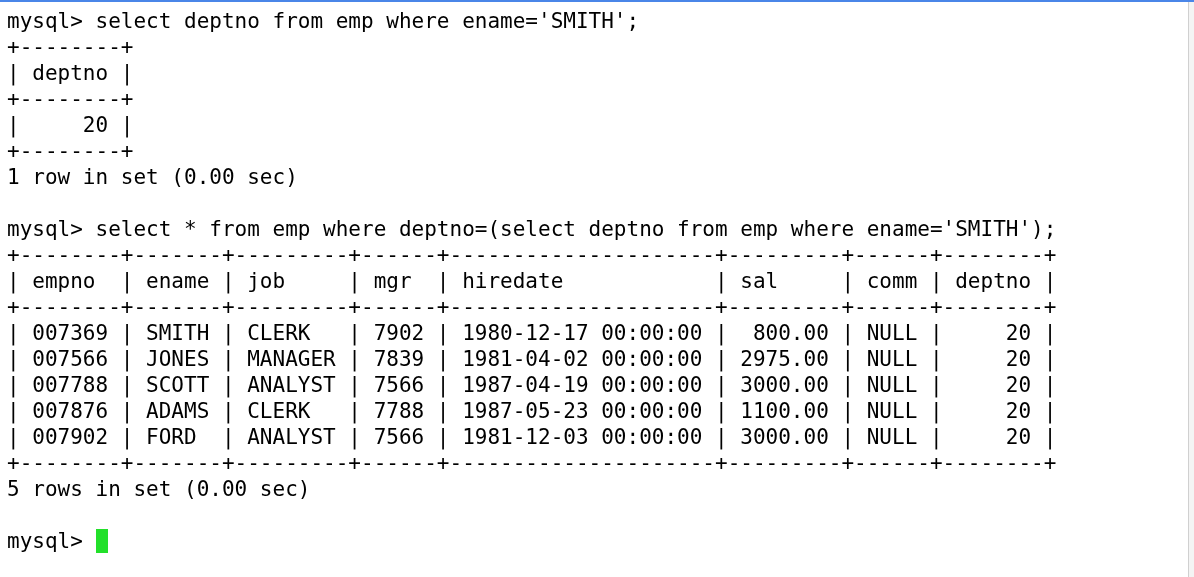 Image resolution: width=1194 pixels, height=577 pixels. I want to click on terminal-line: | 007876 | ADAMS | CLERK | 7788 | 1987-05-23 00:00:00 | 1100.00 | NULL | 20 |, so click(532, 411).